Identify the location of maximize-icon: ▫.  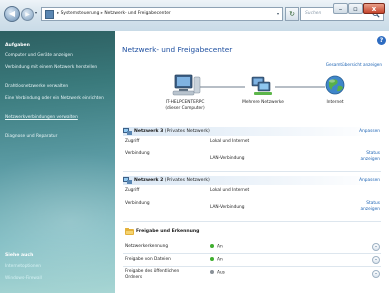
(355, 9).